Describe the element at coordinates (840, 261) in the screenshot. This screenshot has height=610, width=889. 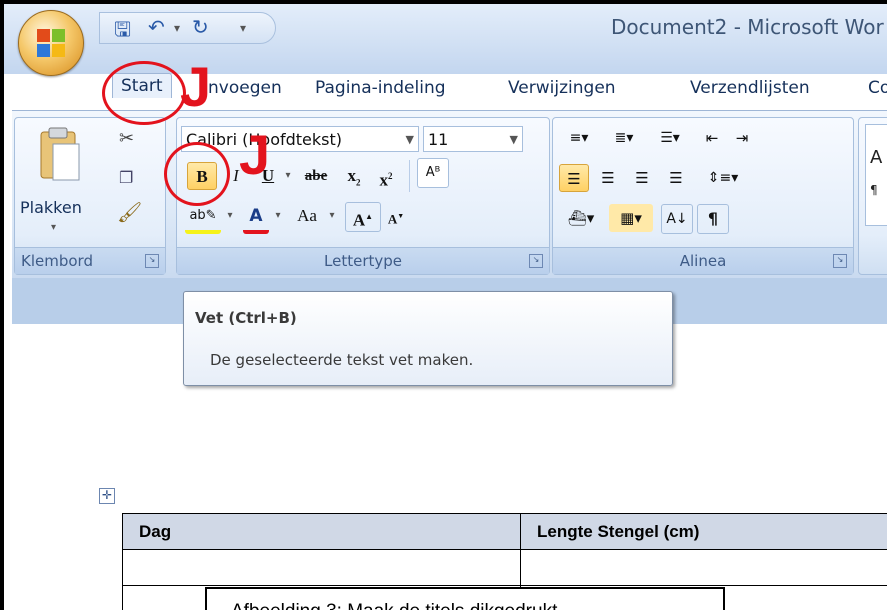
I see `paragraph-launcher-icon: ↘` at that location.